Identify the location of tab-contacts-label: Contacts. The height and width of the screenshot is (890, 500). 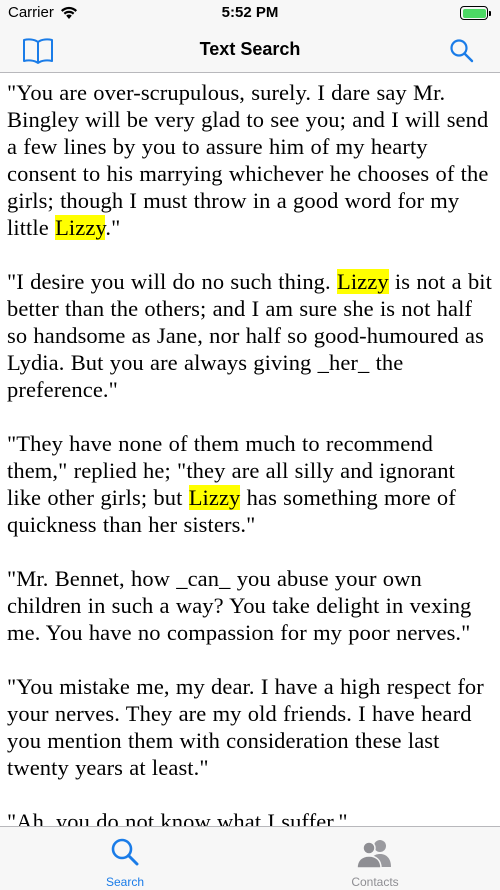
(375, 882).